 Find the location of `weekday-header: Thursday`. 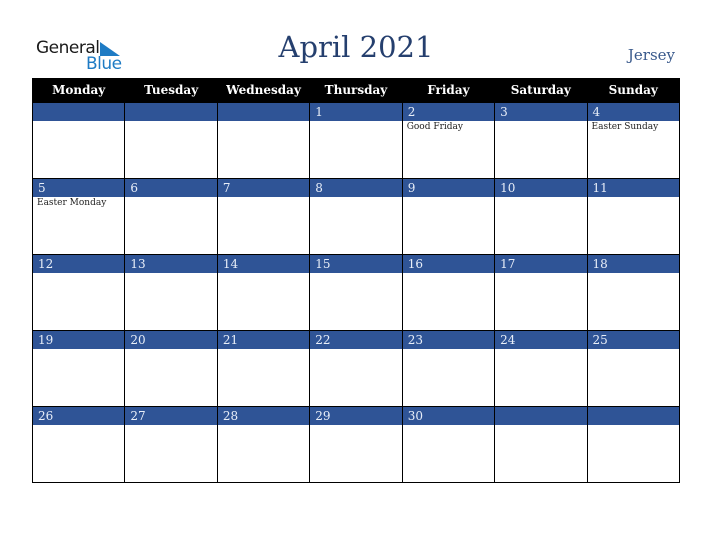

weekday-header: Thursday is located at coordinates (356, 90).